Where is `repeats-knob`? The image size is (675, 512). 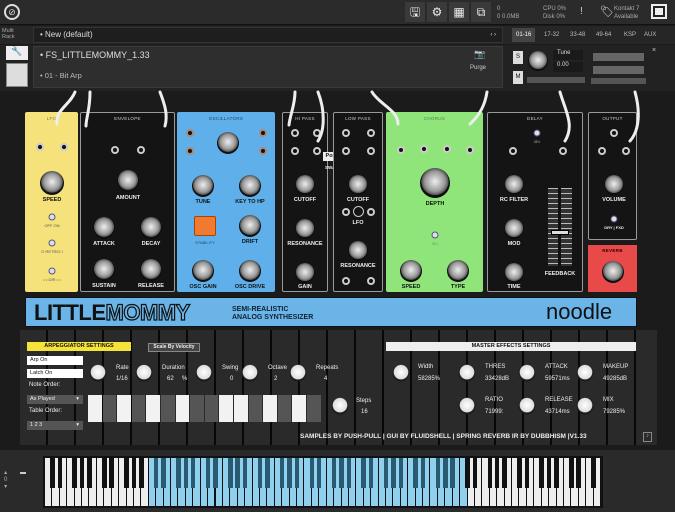
repeats-knob is located at coordinates (298, 373).